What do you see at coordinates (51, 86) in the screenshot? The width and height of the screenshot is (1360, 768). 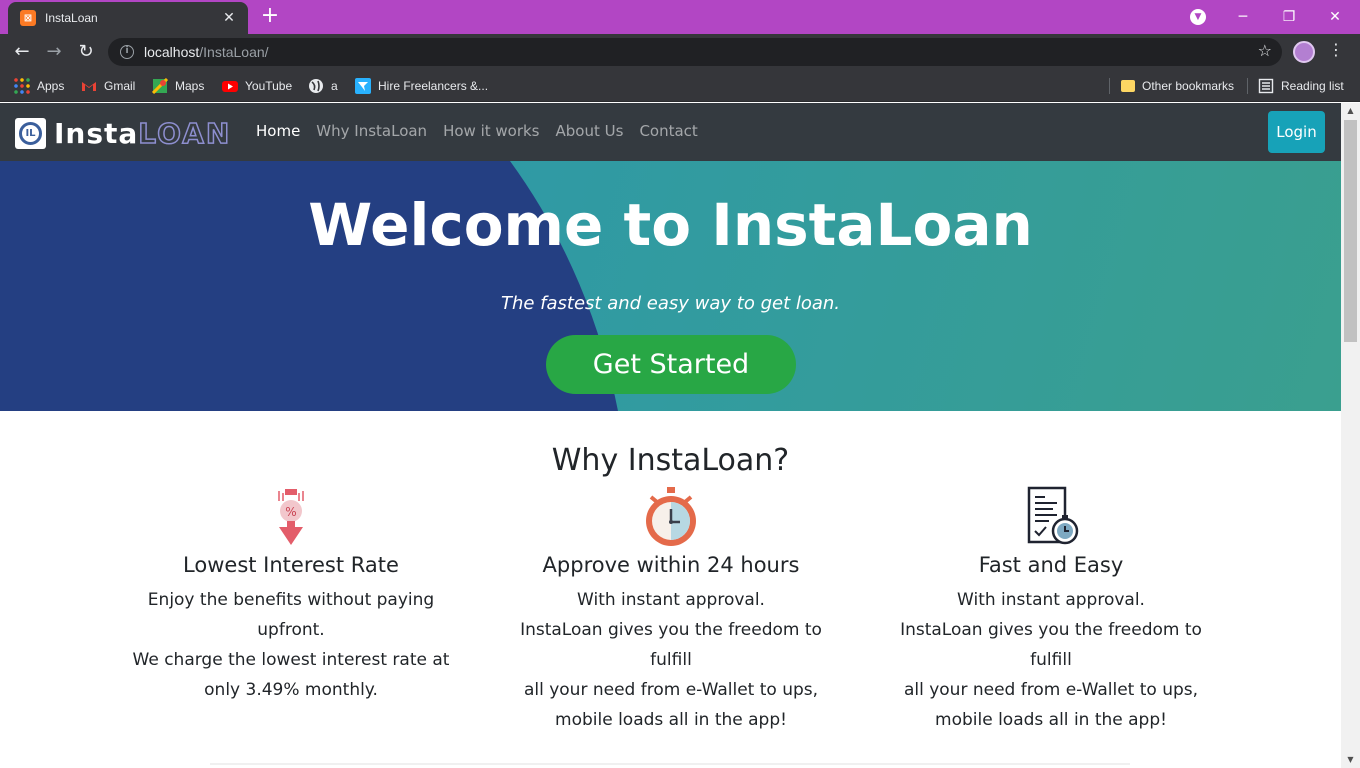 I see `bookmark-label: Apps` at bounding box center [51, 86].